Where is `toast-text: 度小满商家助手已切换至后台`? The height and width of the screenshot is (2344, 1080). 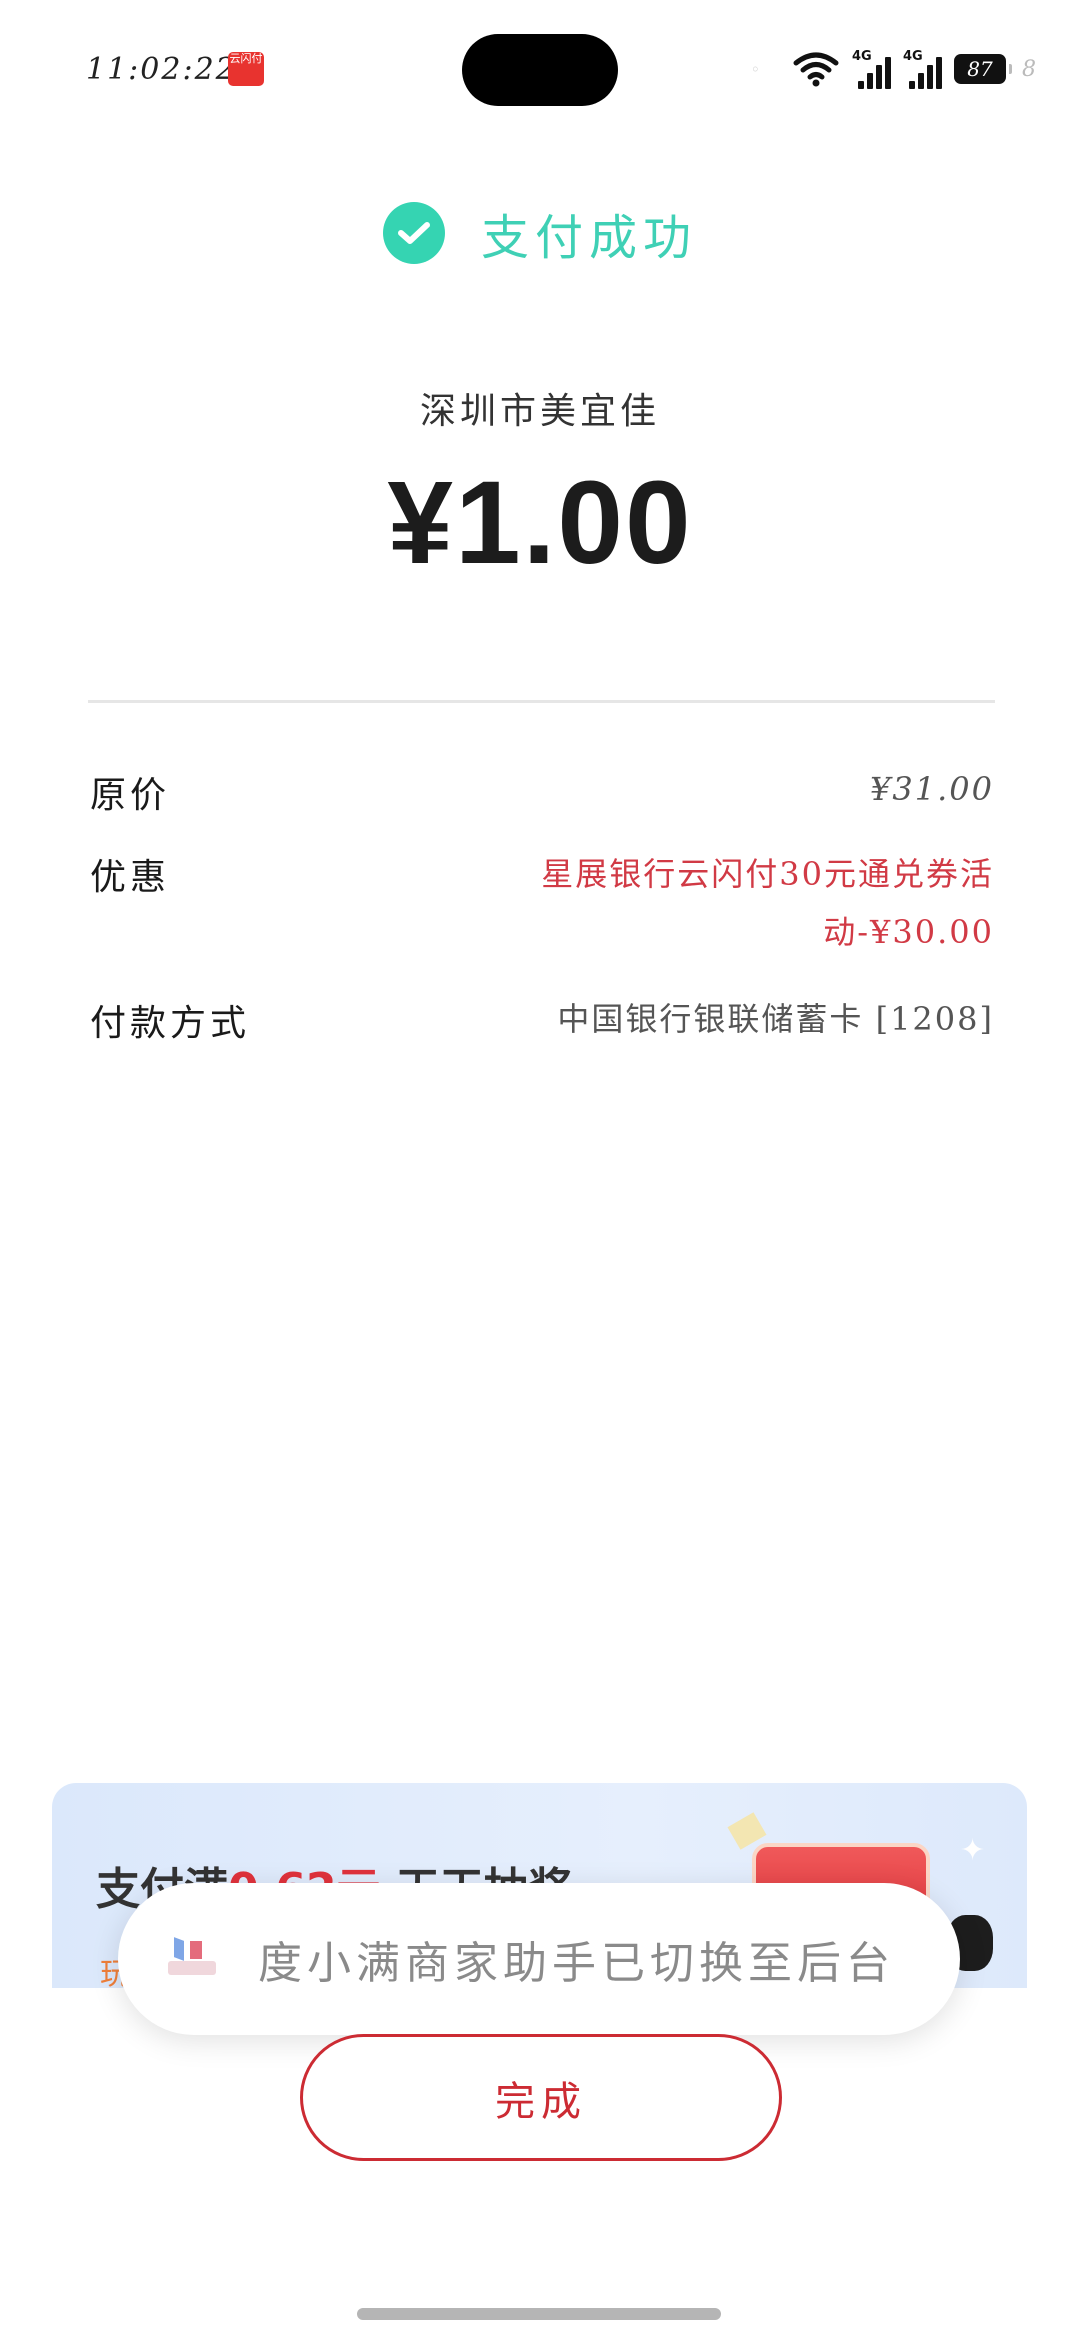
toast-text: 度小满商家助手已切换至后台 is located at coordinates (576, 1963).